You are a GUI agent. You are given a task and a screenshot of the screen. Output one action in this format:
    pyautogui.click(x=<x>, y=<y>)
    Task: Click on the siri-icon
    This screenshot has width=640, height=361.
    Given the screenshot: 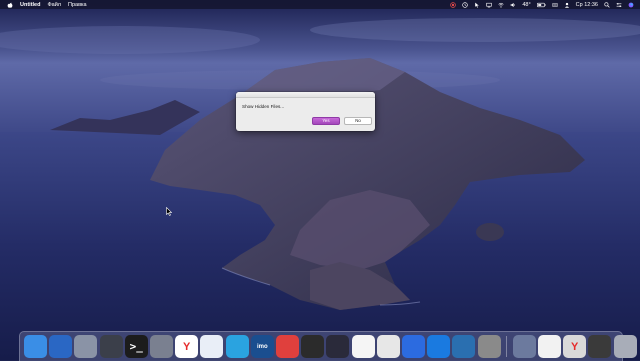 What is the action you would take?
    pyautogui.click(x=631, y=5)
    